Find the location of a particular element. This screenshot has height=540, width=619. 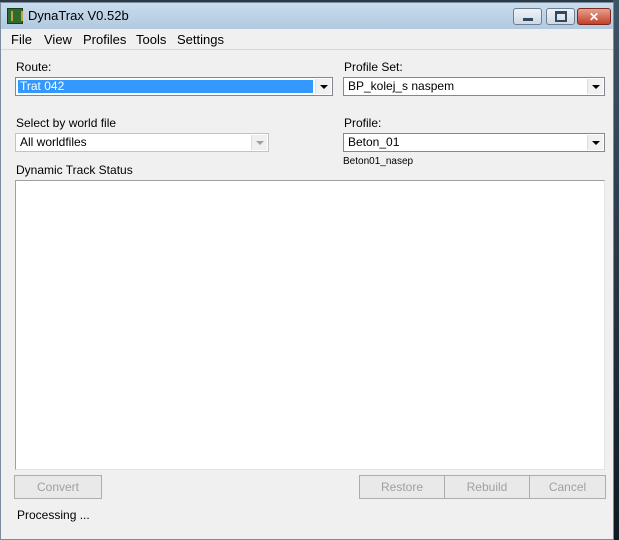

minimize-button is located at coordinates (527, 16).